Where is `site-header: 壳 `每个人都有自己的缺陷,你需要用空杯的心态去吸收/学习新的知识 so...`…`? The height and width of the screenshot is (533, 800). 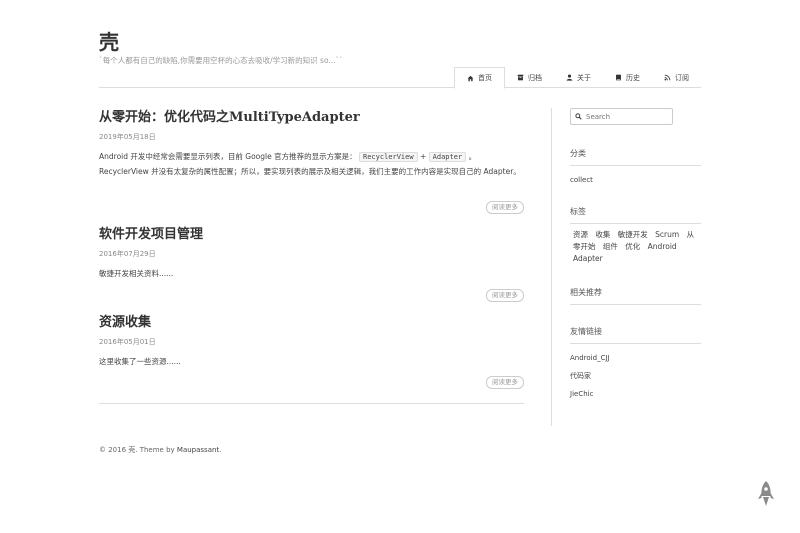
site-header: 壳 `每个人都有自己的缺陷,你需要用空杯的心态去吸收/学习新的知识 so...`… is located at coordinates (400, 48).